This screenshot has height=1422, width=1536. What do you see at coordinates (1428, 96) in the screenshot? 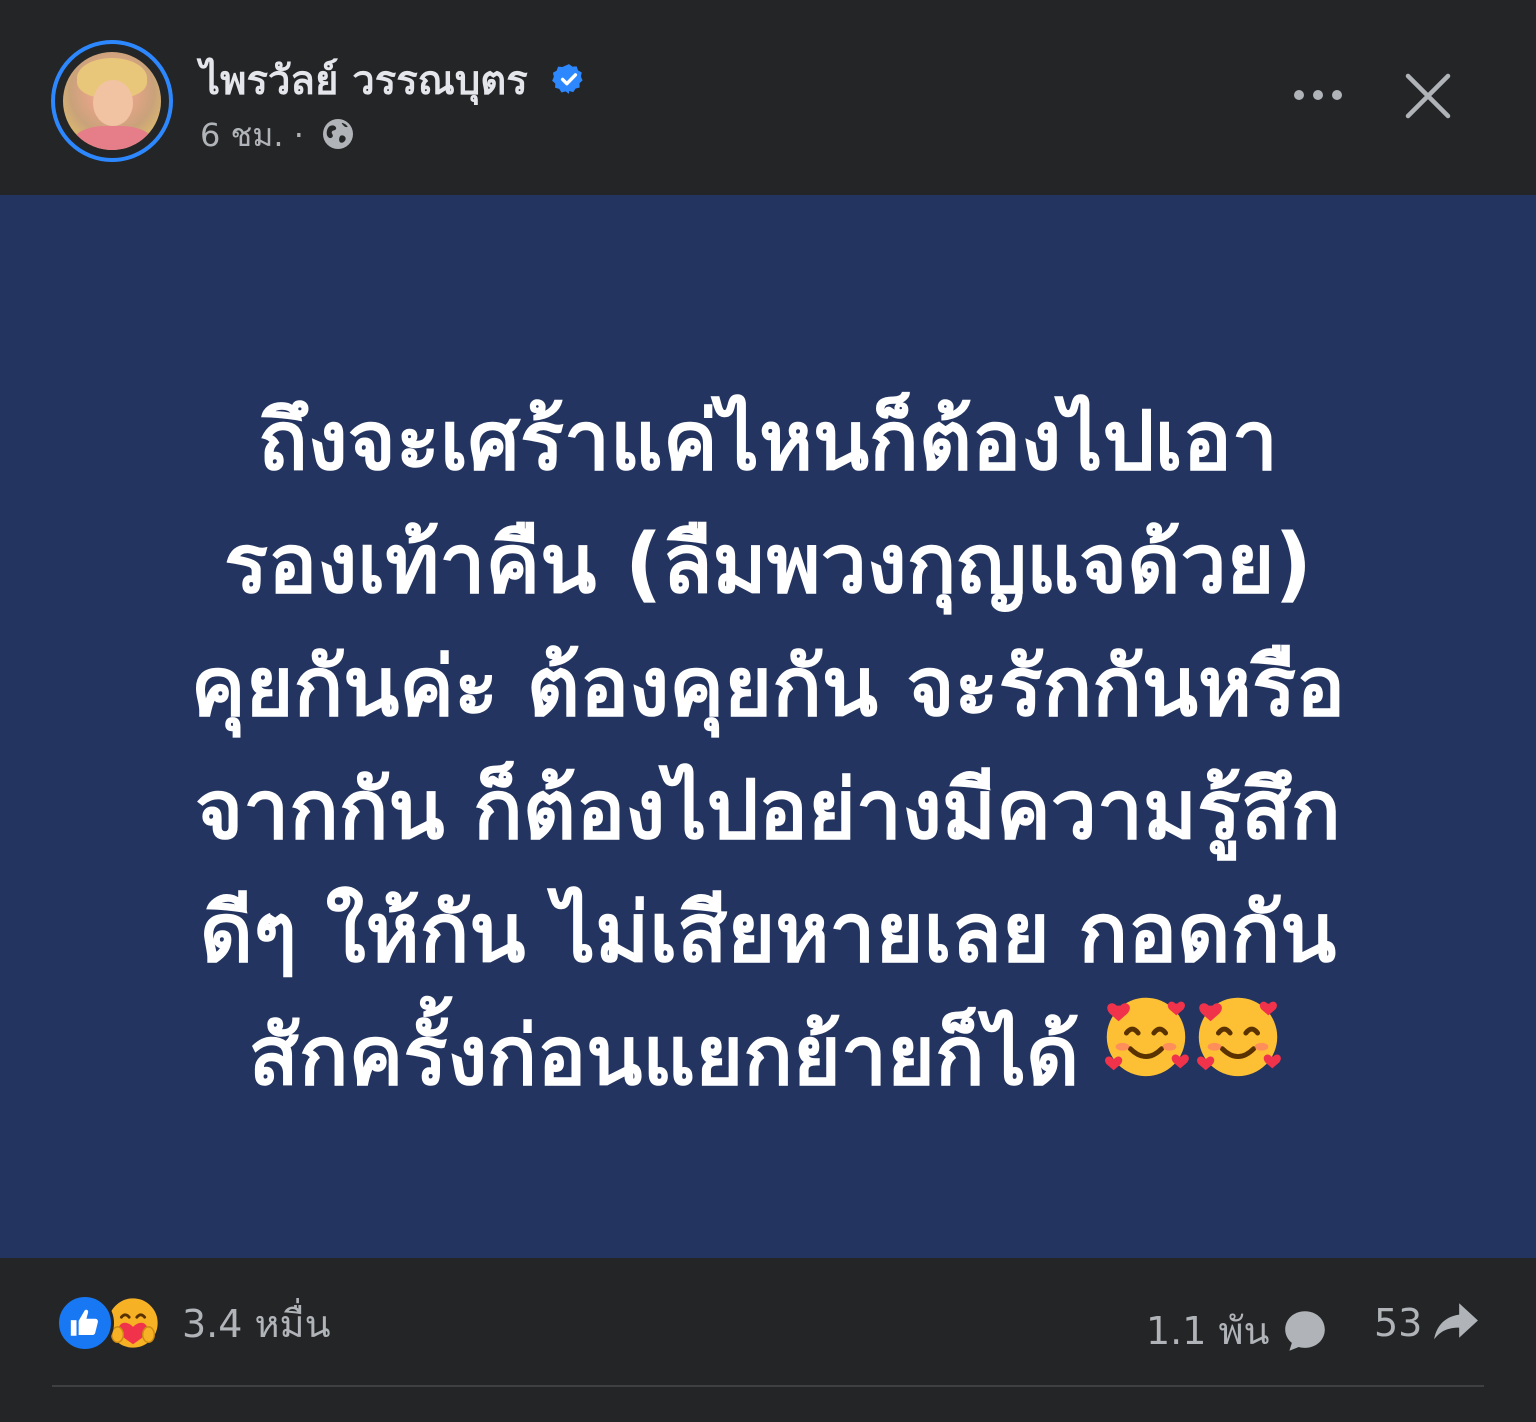
I see `close-icon` at bounding box center [1428, 96].